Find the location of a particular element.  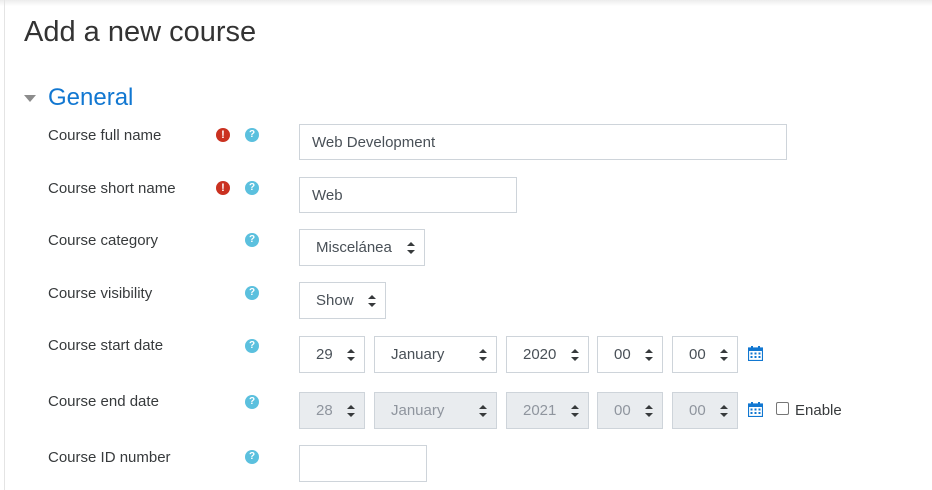

start-hour-select: 00 is located at coordinates (630, 354).